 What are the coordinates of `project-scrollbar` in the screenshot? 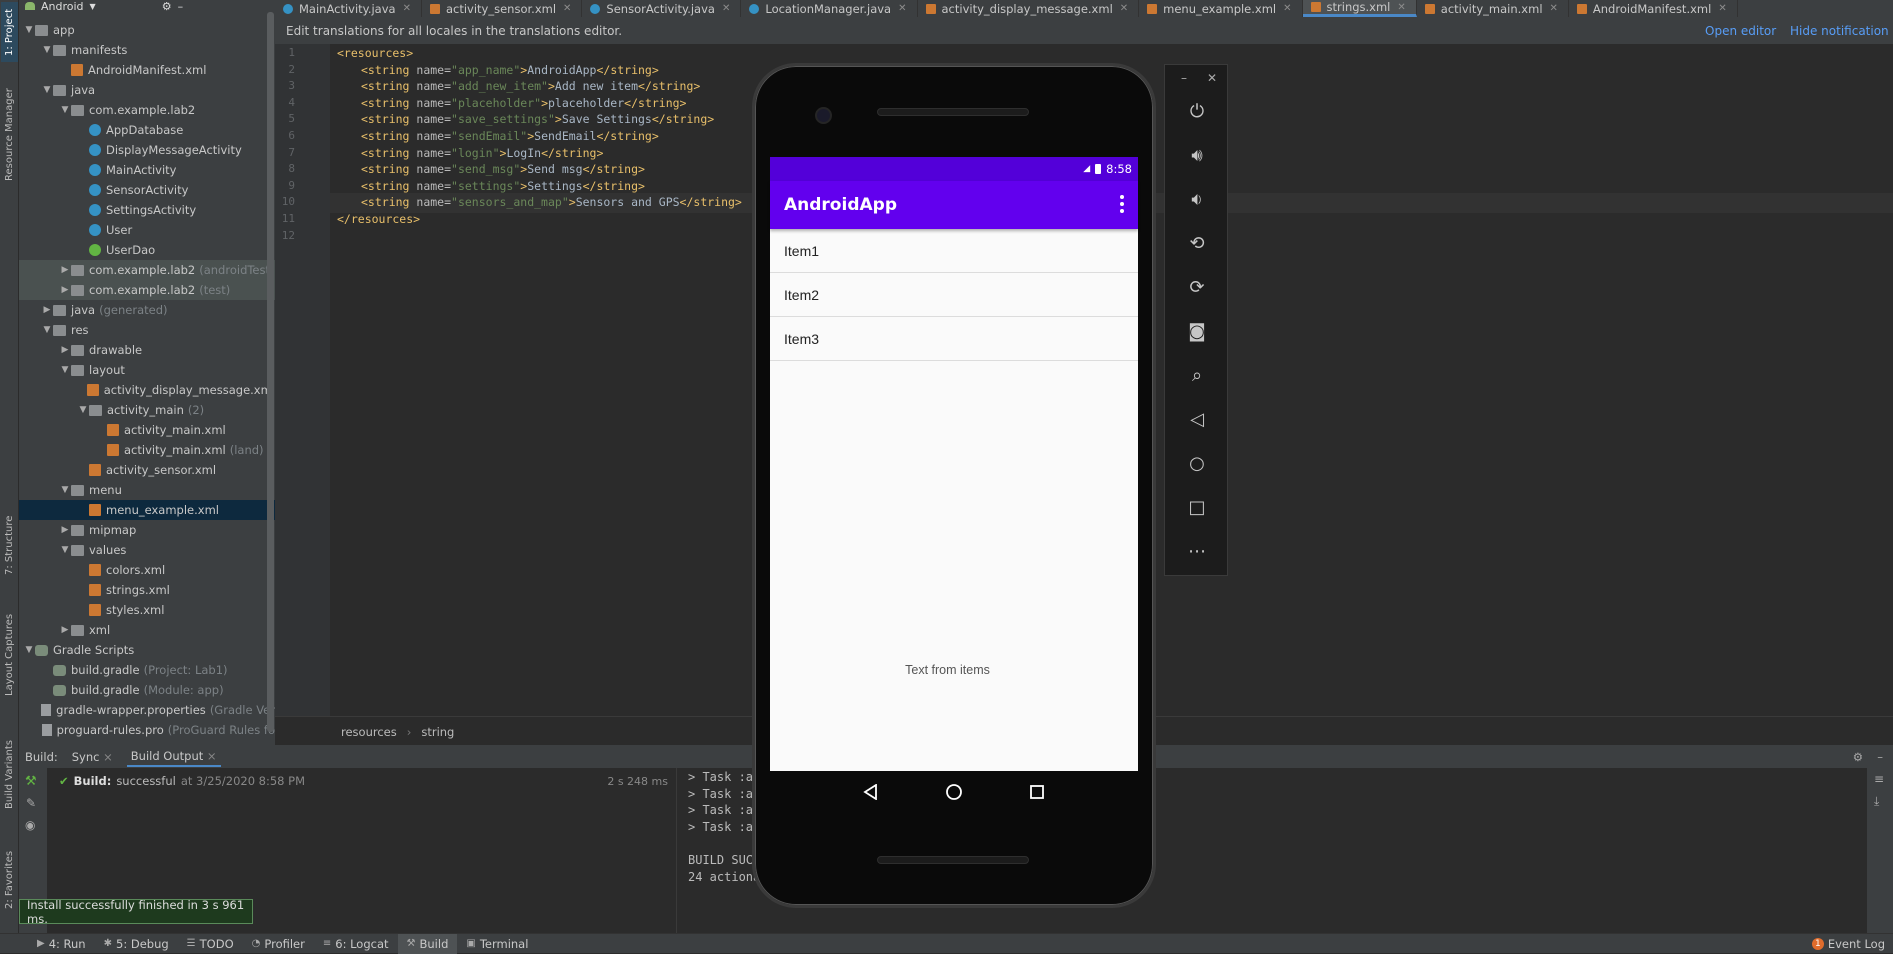 It's located at (270, 372).